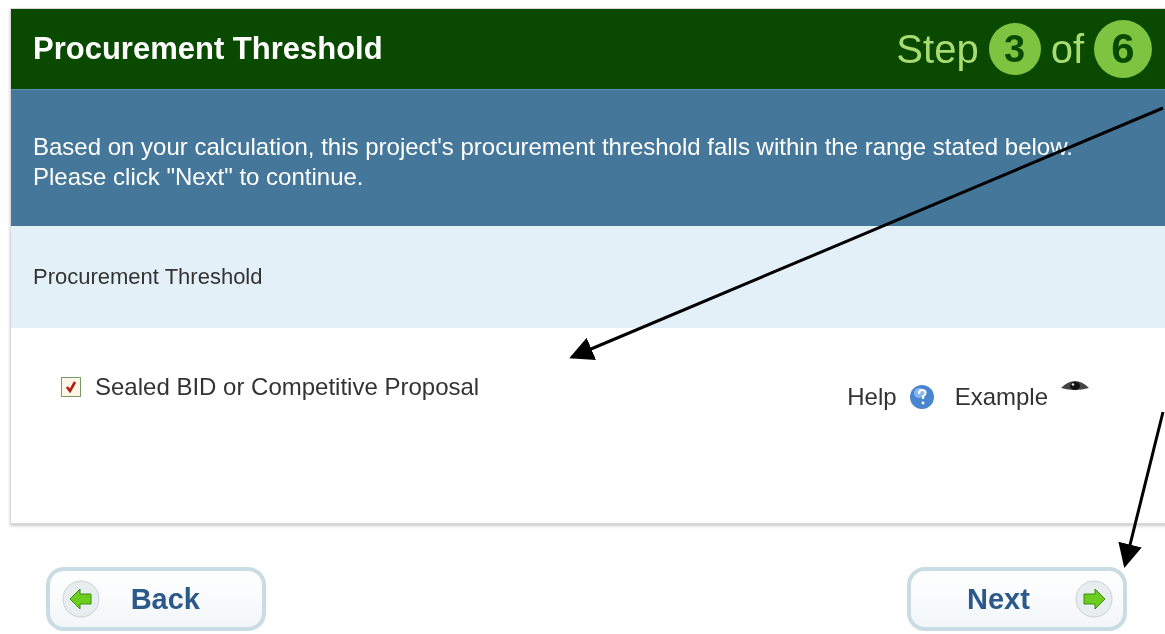 This screenshot has height=634, width=1165. What do you see at coordinates (1017, 599) in the screenshot?
I see `next-button: Next` at bounding box center [1017, 599].